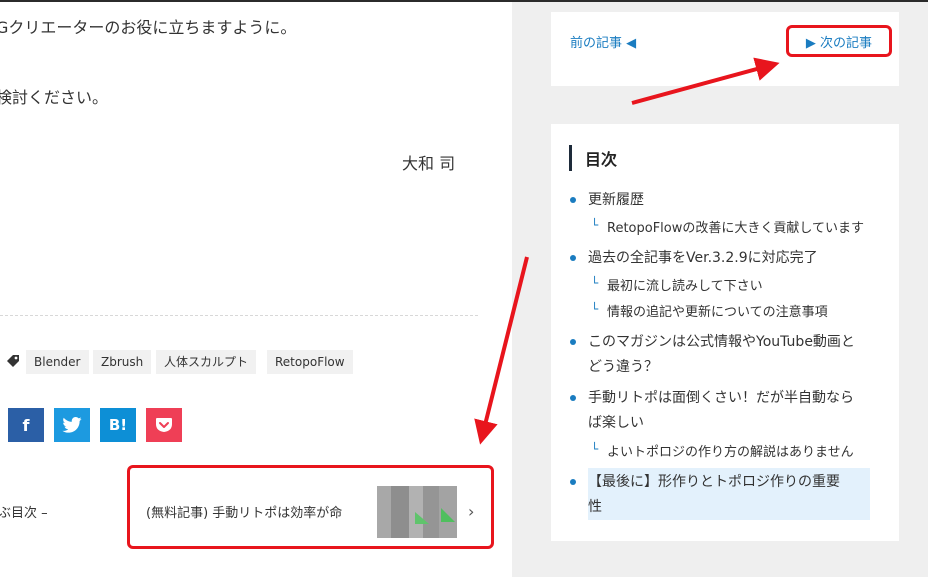 This screenshot has height=577, width=928. What do you see at coordinates (595, 507) in the screenshot?
I see `toc-item-continued: 性` at bounding box center [595, 507].